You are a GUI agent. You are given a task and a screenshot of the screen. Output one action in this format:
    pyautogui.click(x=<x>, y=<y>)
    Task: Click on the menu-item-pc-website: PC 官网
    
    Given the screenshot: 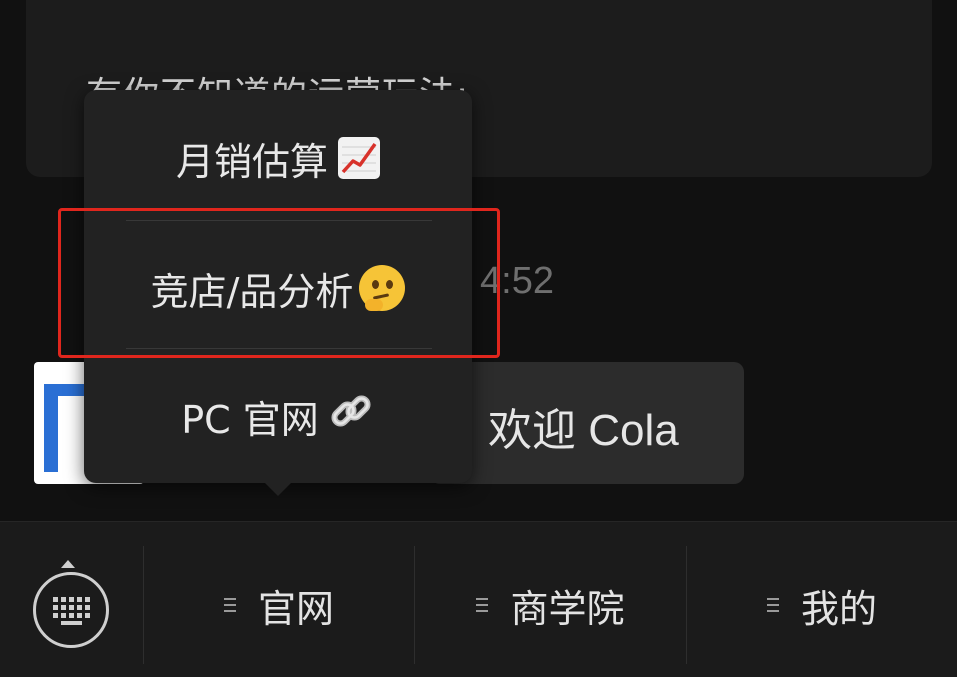 What is the action you would take?
    pyautogui.click(x=278, y=416)
    